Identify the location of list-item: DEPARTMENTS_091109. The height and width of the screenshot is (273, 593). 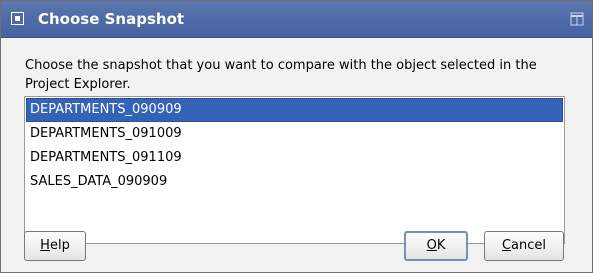
(294, 158).